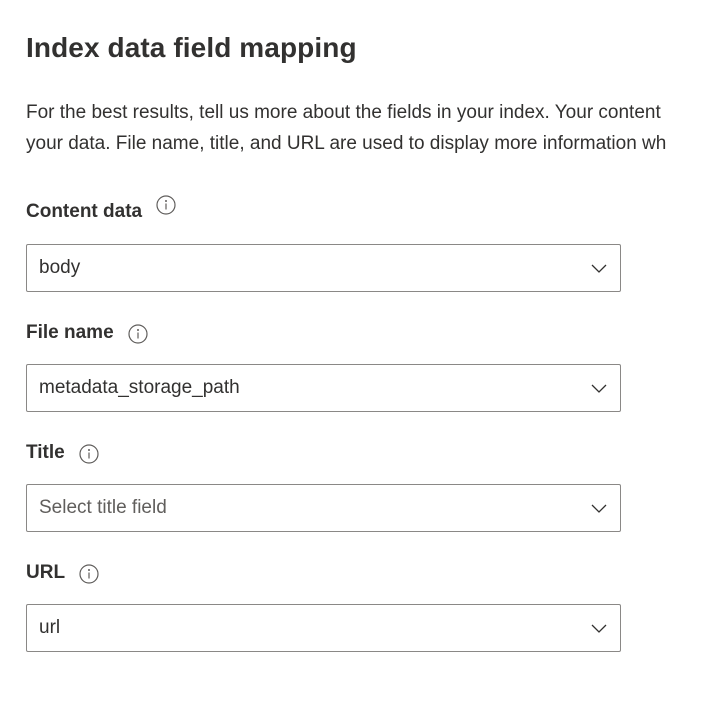 This screenshot has width=723, height=725. Describe the element at coordinates (46, 572) in the screenshot. I see `url-label: URL` at that location.